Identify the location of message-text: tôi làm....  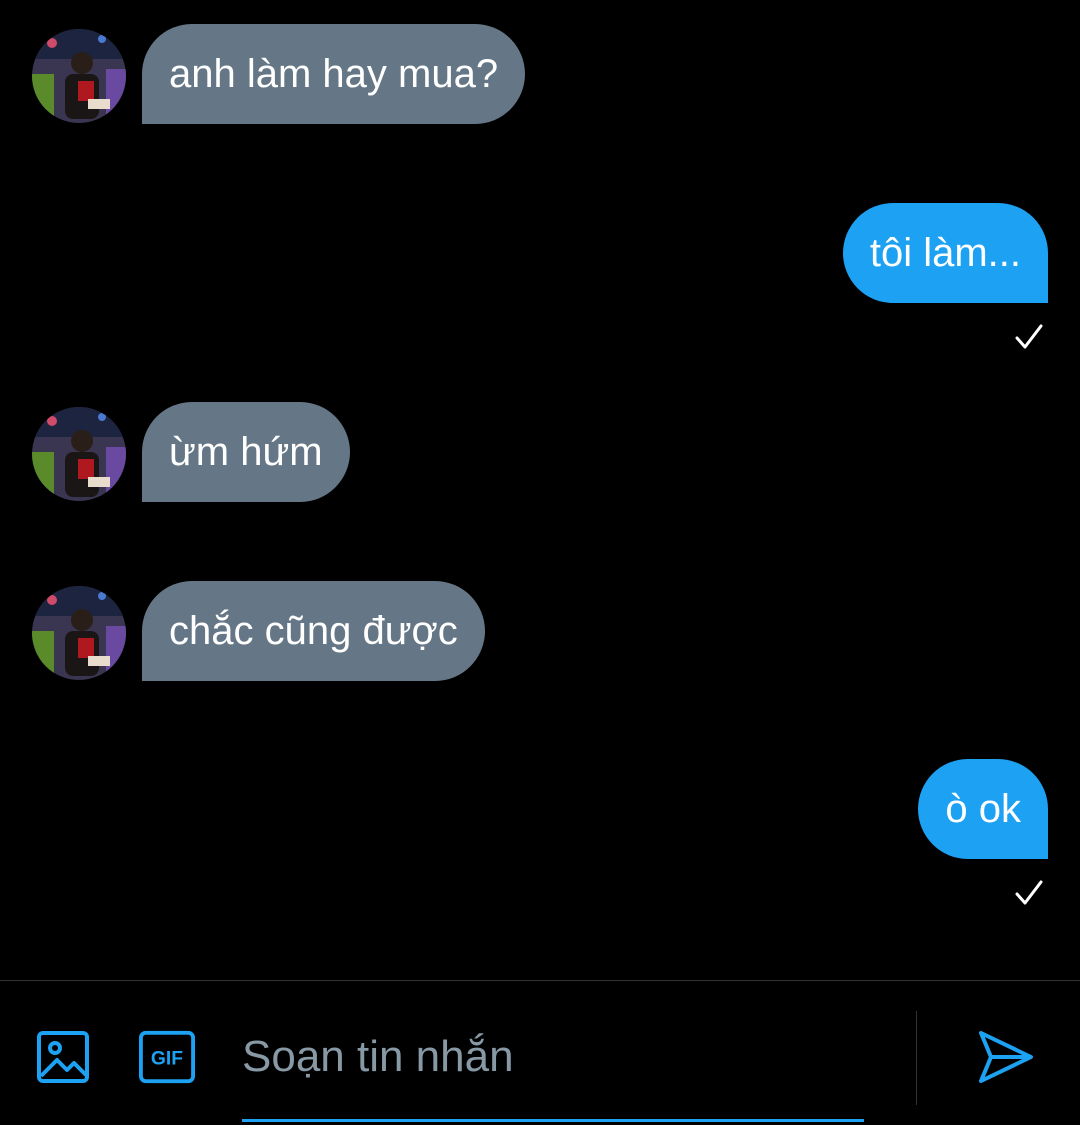
(945, 252).